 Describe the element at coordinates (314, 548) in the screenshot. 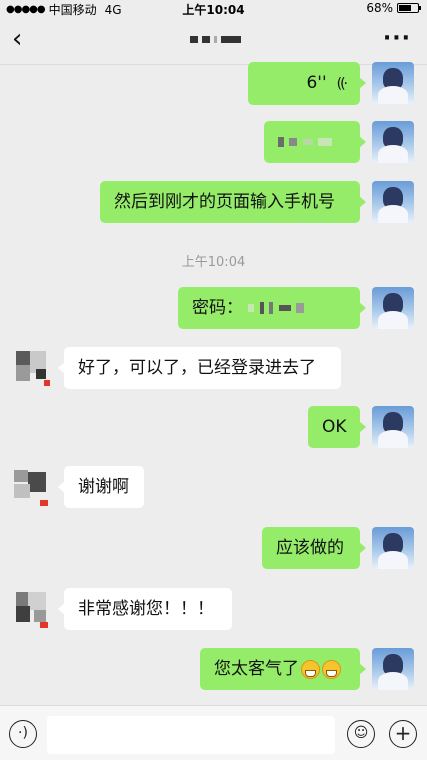

I see `text-message-bubble: 应该做的` at that location.